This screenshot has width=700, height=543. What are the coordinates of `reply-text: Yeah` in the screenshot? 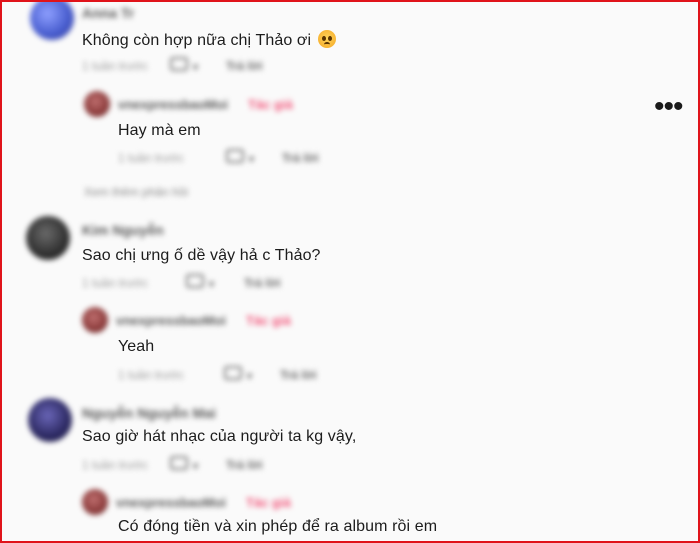 It's located at (136, 346).